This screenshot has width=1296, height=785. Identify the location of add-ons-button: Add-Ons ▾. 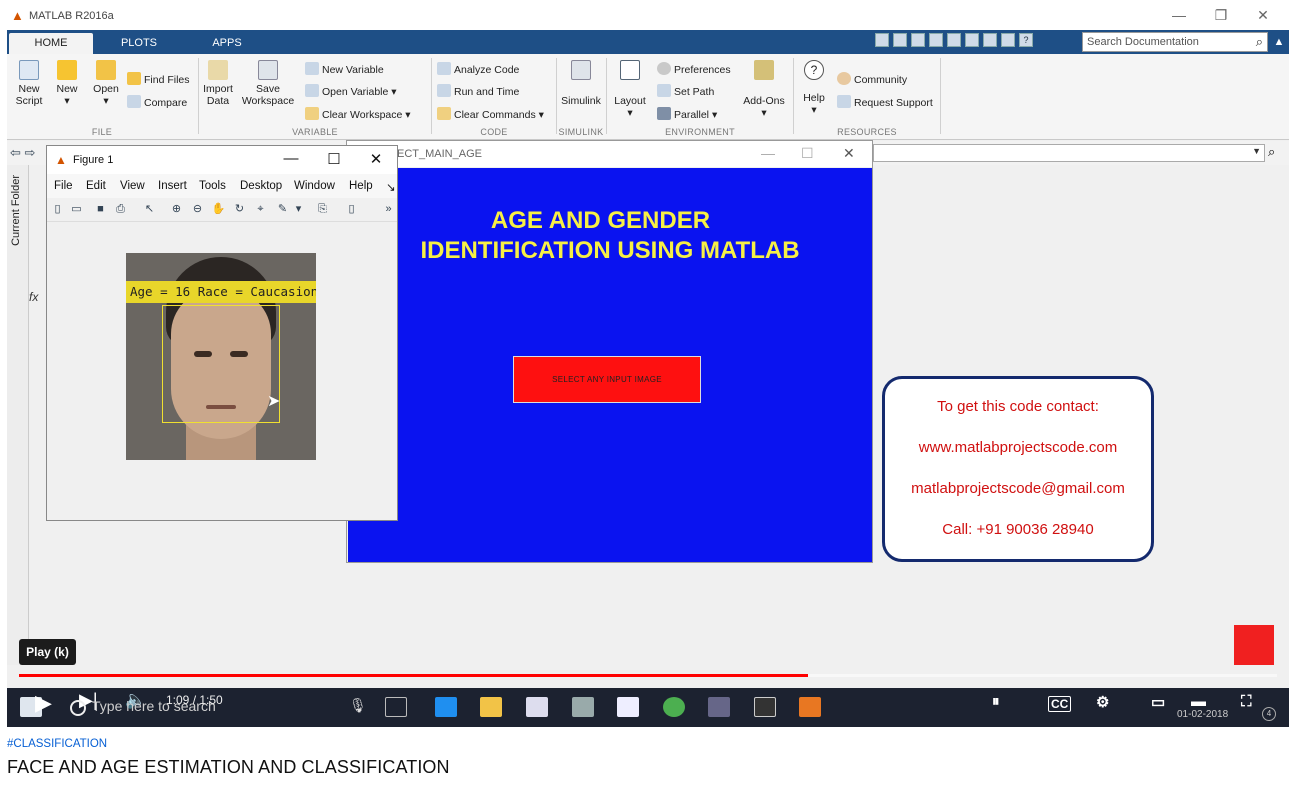
(764, 89).